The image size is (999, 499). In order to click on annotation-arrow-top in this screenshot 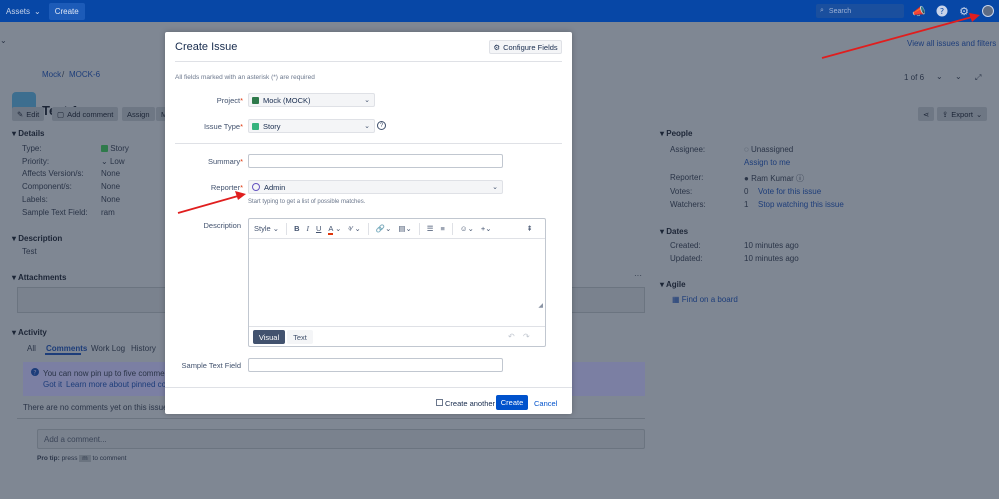, I will do `click(900, 36)`.